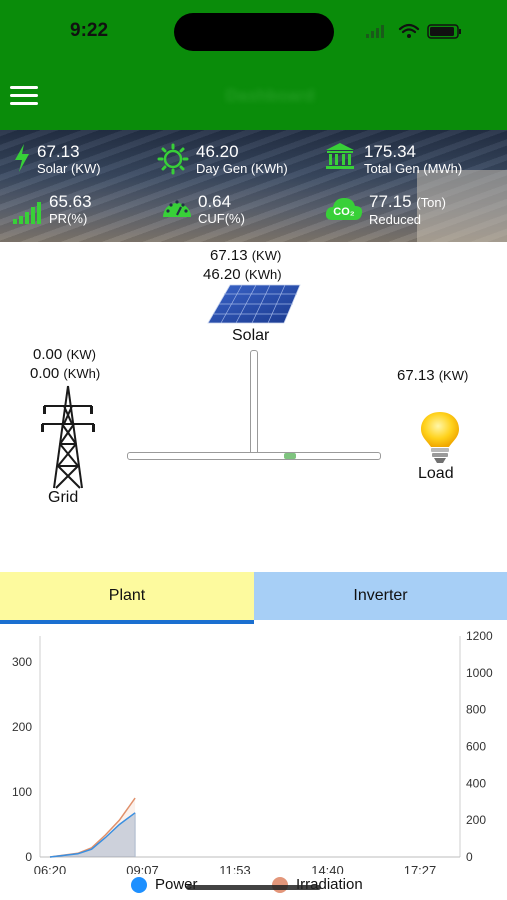 The width and height of the screenshot is (507, 900). Describe the element at coordinates (63, 497) in the screenshot. I see `grid-label: Grid` at that location.